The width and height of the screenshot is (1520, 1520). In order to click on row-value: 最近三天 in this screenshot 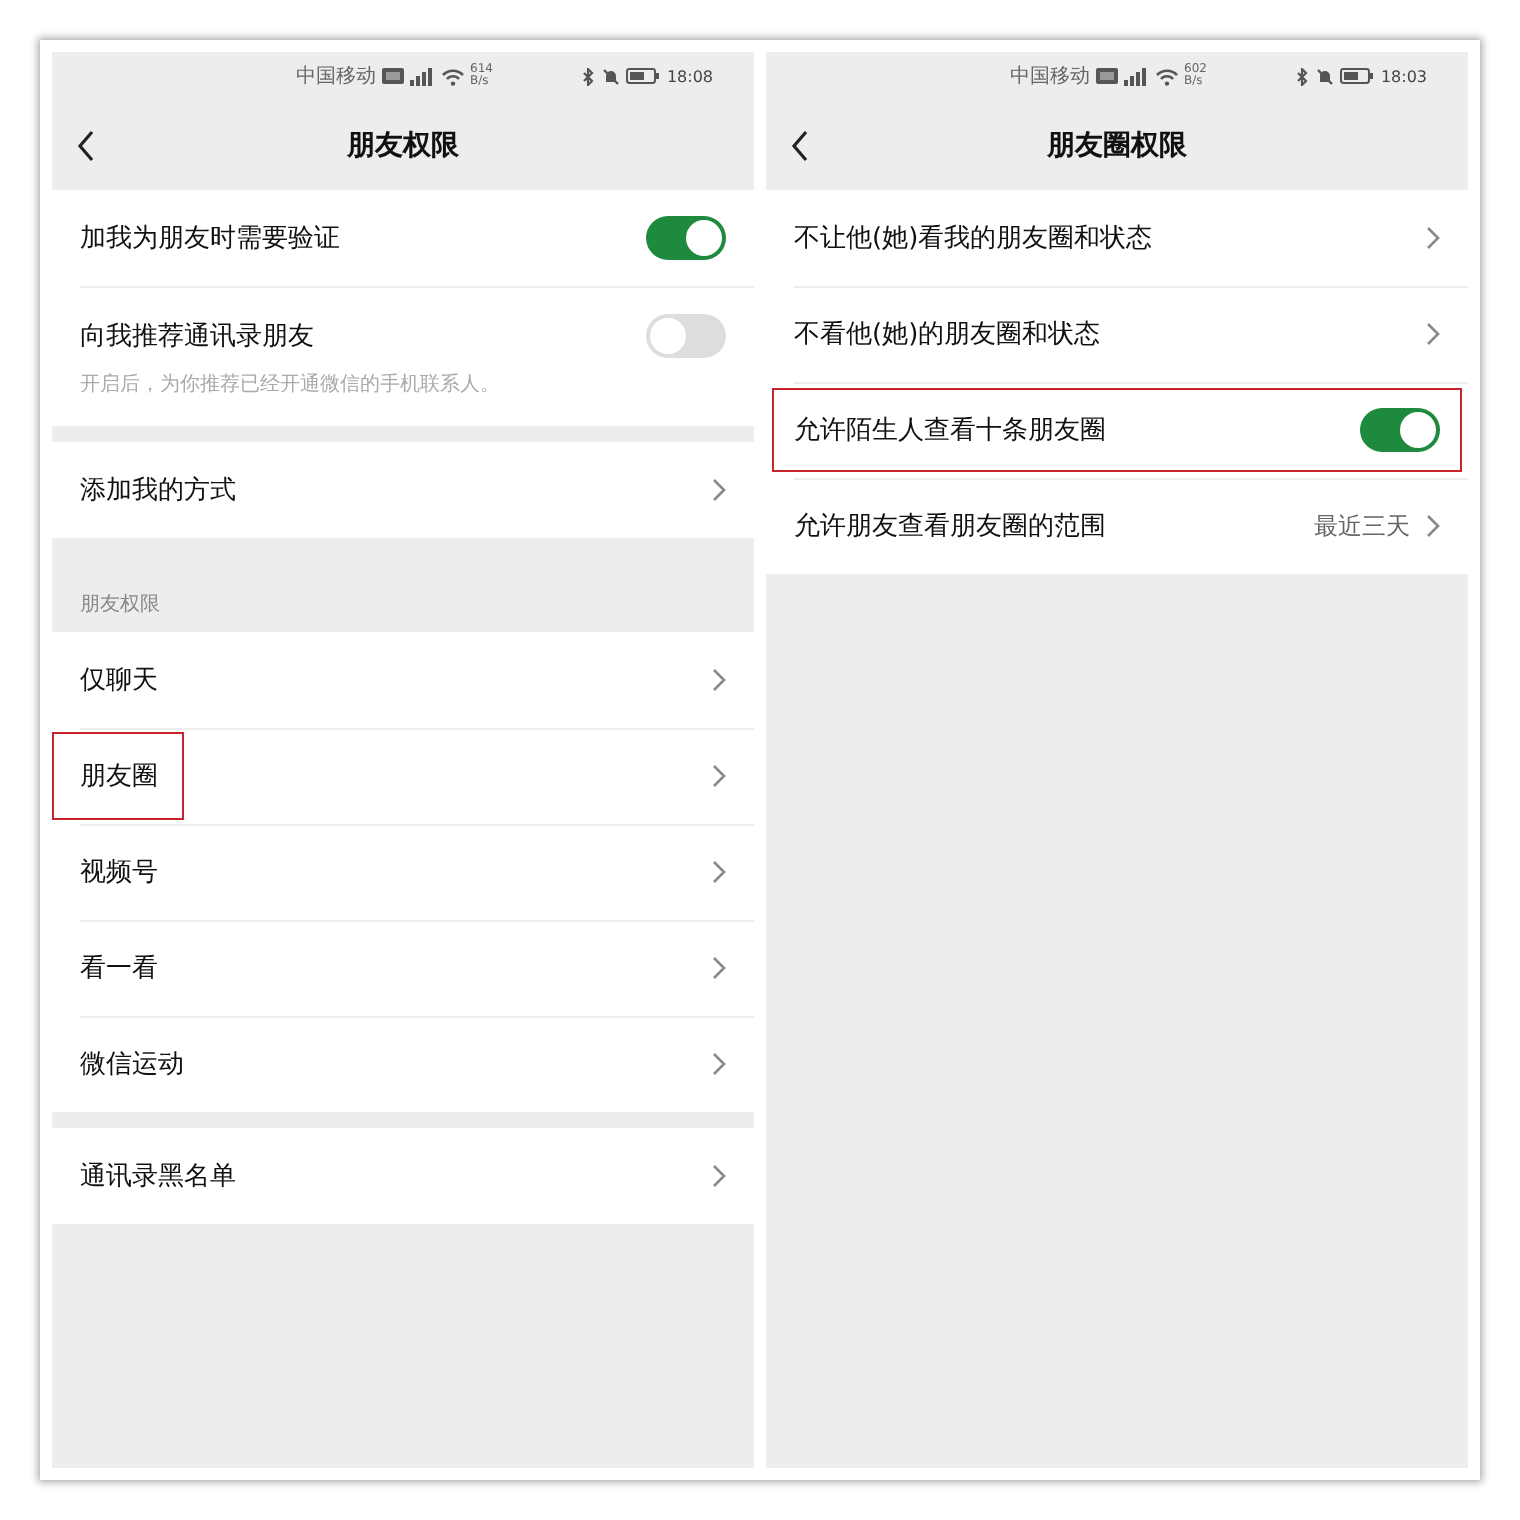, I will do `click(1362, 526)`.